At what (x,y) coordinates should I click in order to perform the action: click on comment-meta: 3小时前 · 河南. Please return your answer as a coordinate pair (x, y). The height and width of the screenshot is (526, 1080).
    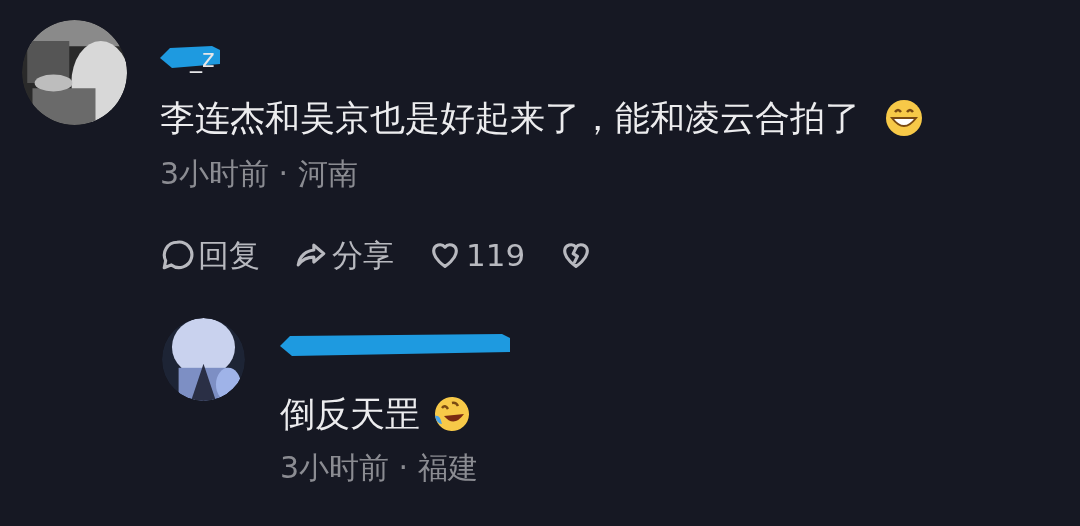
    Looking at the image, I should click on (259, 173).